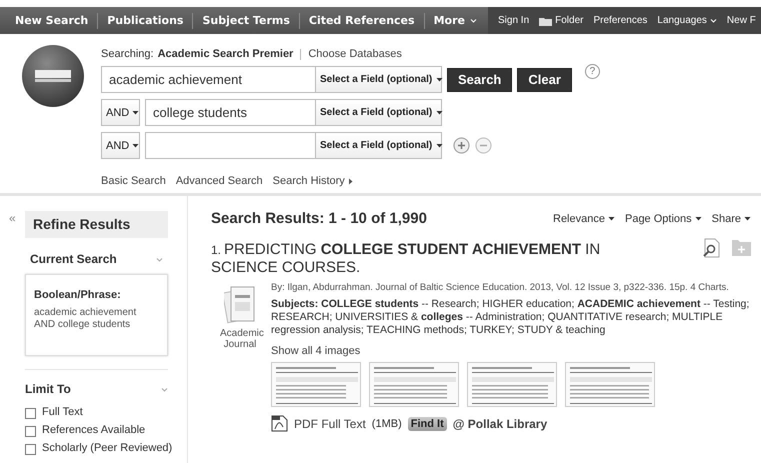  Describe the element at coordinates (62, 412) in the screenshot. I see `checkbox-label: Full Text` at that location.